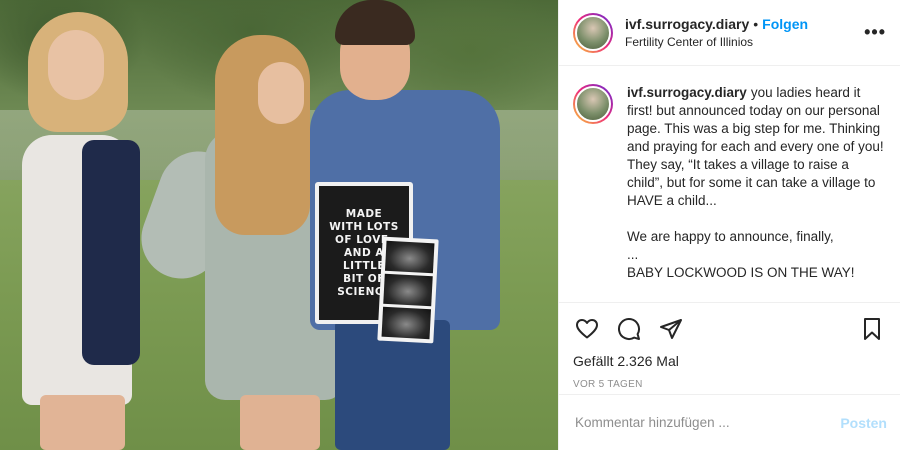 The width and height of the screenshot is (900, 450). What do you see at coordinates (587, 329) in the screenshot?
I see `heart-icon` at bounding box center [587, 329].